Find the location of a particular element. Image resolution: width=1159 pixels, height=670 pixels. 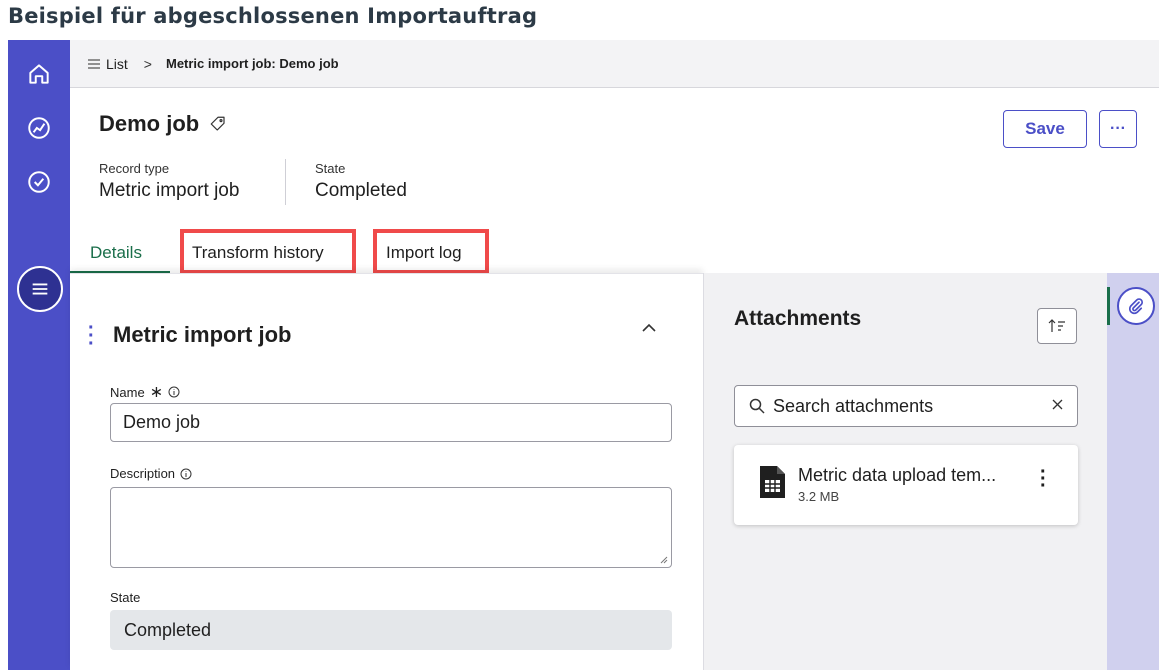

search-input: Search attachments is located at coordinates (906, 406).